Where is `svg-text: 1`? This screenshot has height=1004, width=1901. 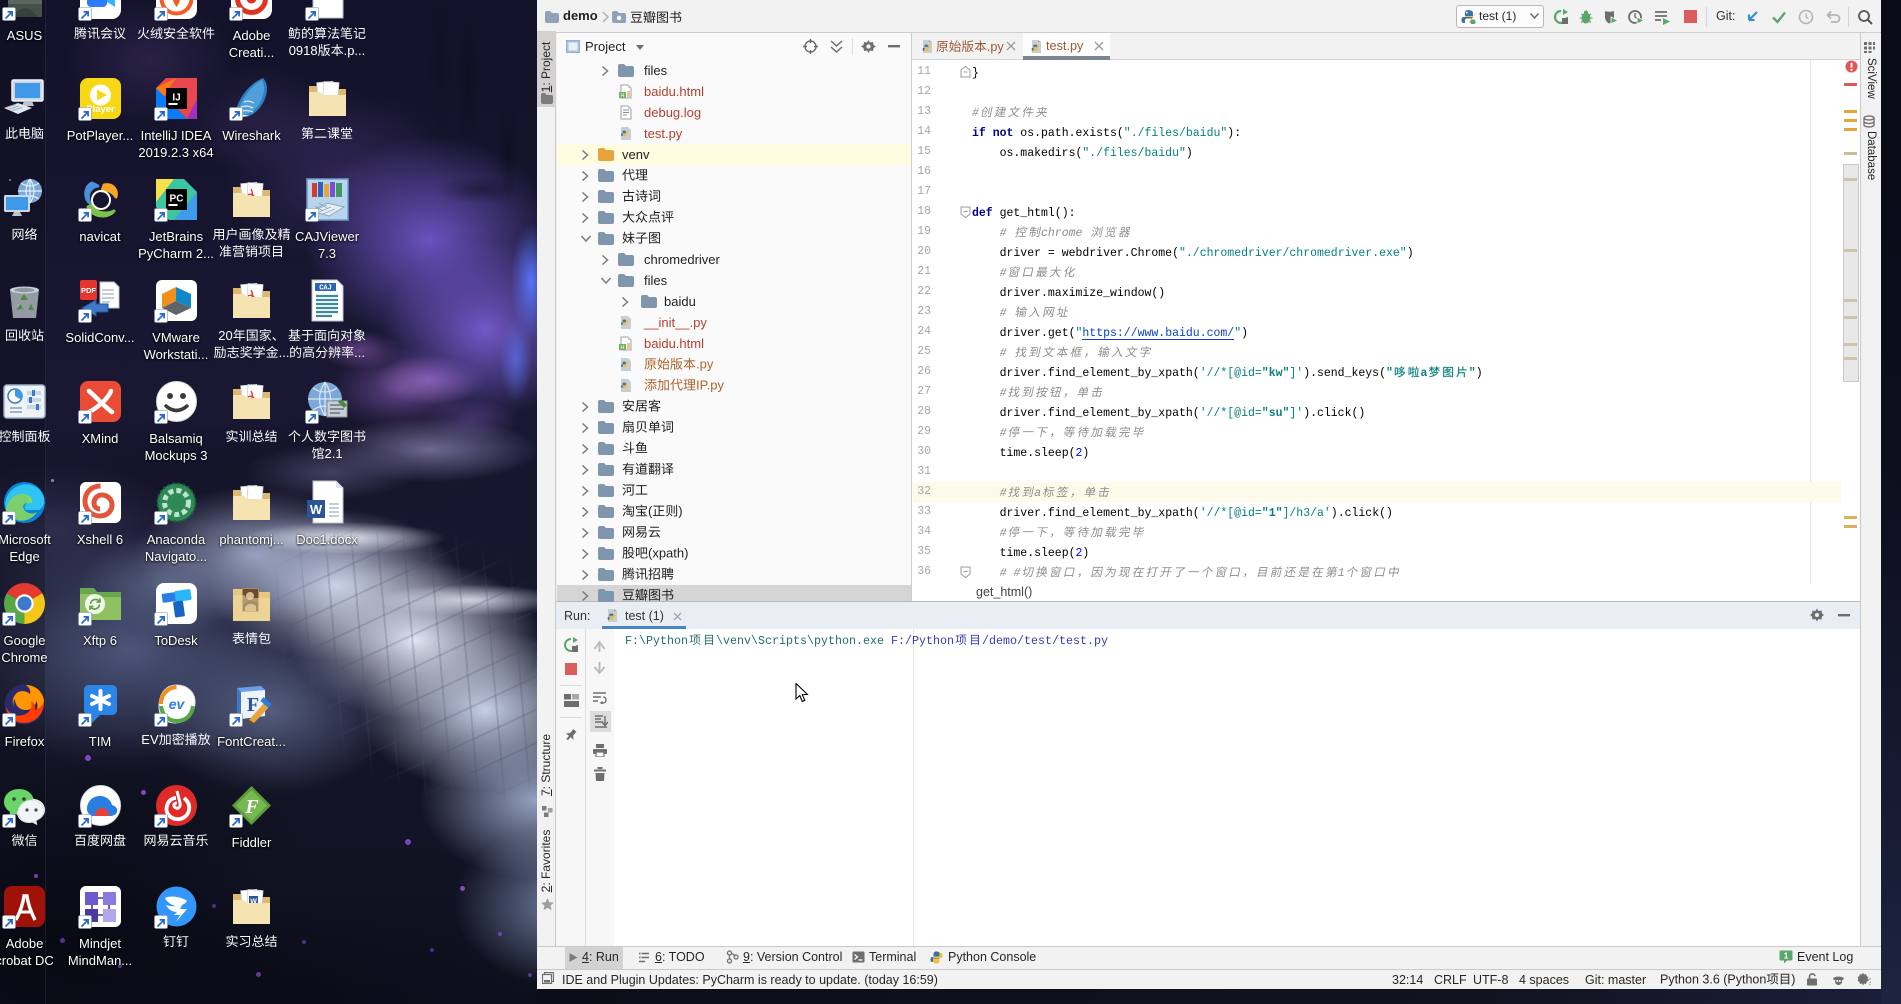
svg-text: 1 is located at coordinates (1786, 956).